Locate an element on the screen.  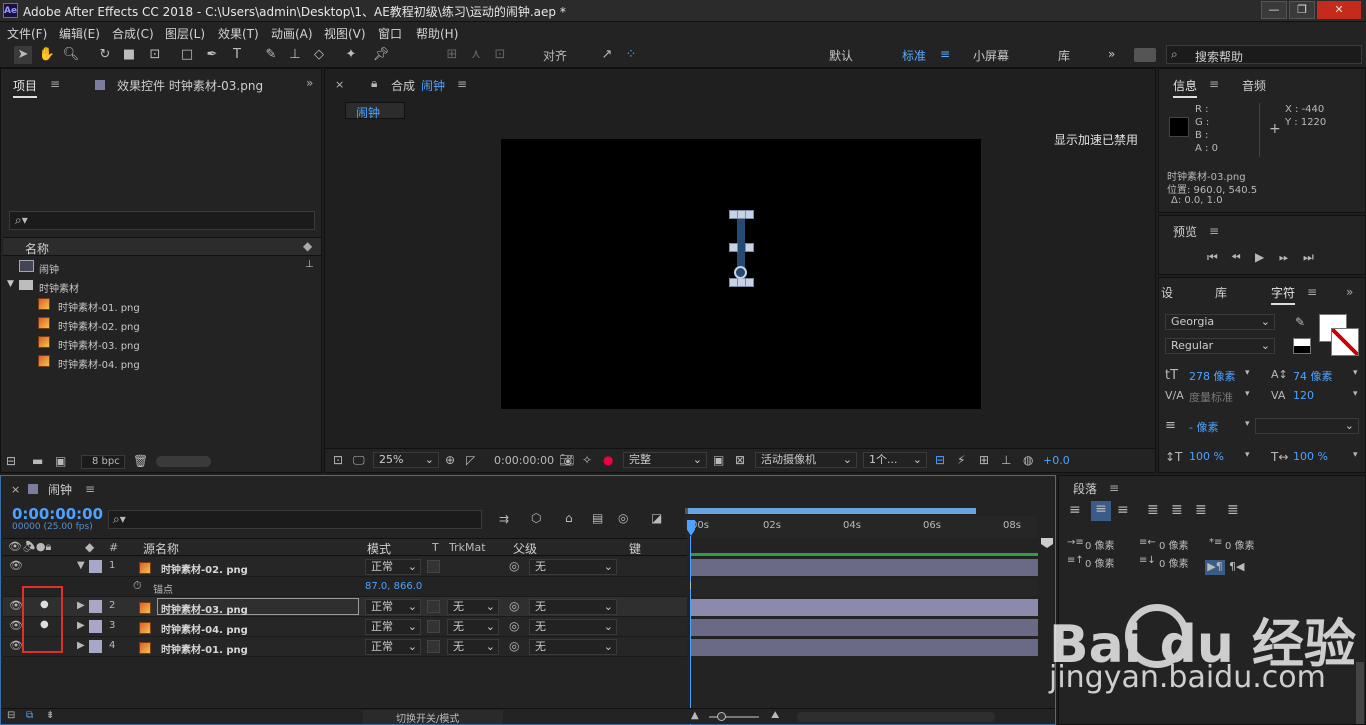
table-row: 👁︎ ▼ 1 时钟素材-02. png 正常 ⌄ ◎ 无 ⌄ is located at coordinates (345, 567).